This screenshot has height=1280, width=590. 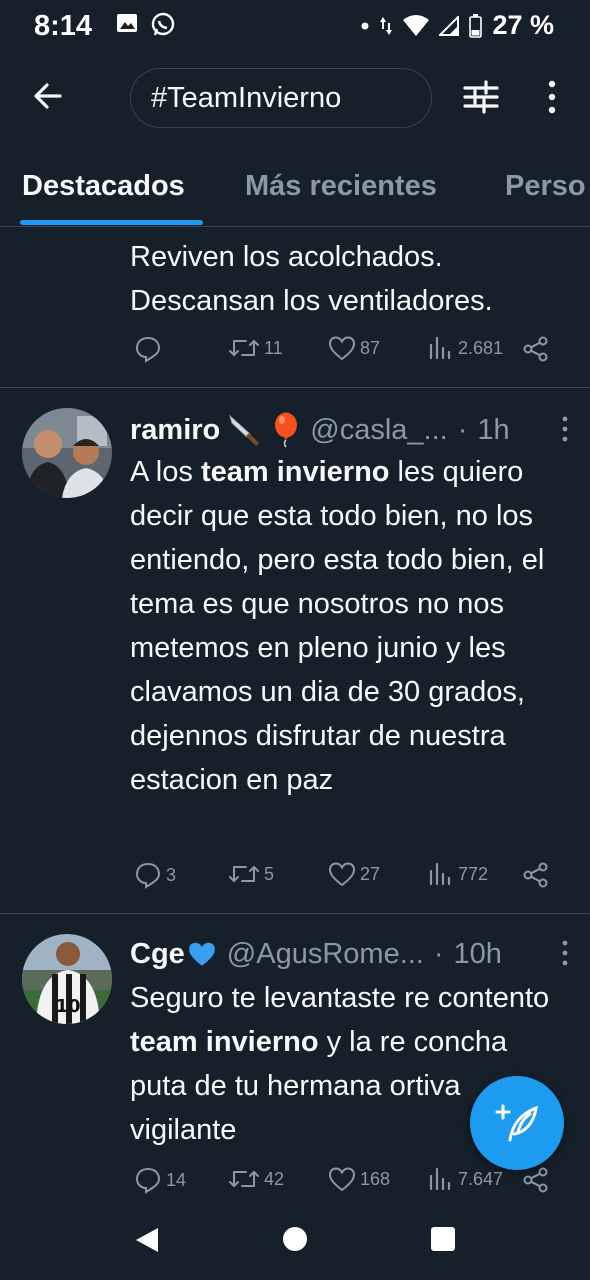 I want to click on whatsapp-notification-icon, so click(x=163, y=24).